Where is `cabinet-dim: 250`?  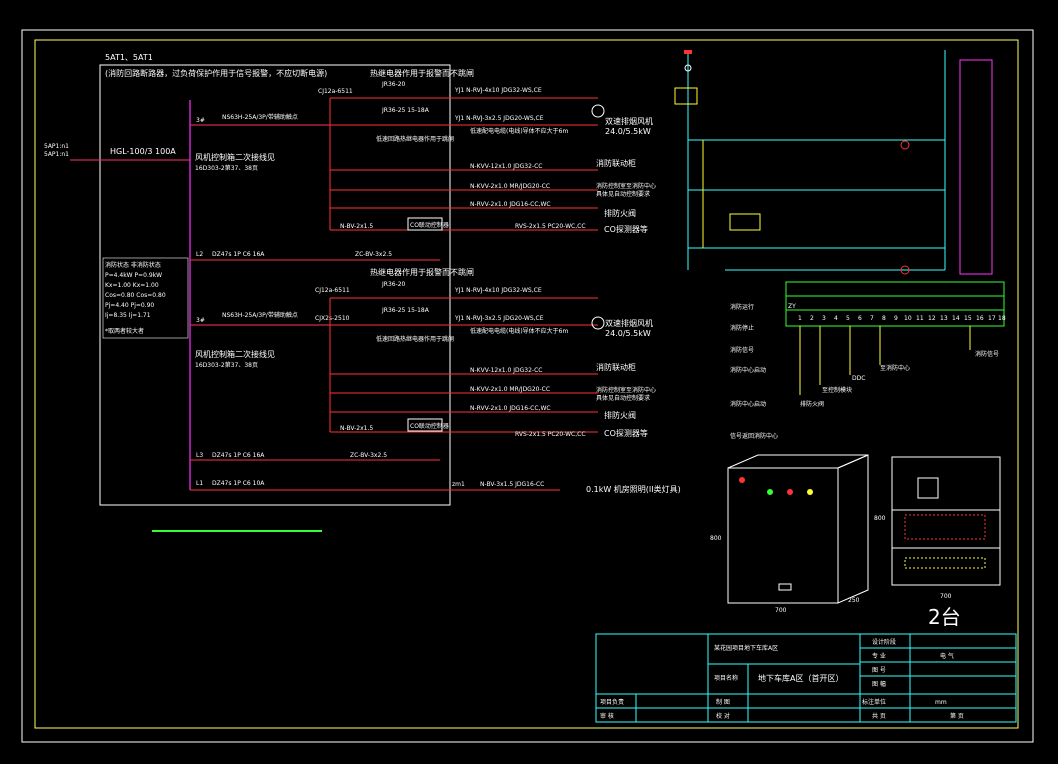 cabinet-dim: 250 is located at coordinates (854, 600).